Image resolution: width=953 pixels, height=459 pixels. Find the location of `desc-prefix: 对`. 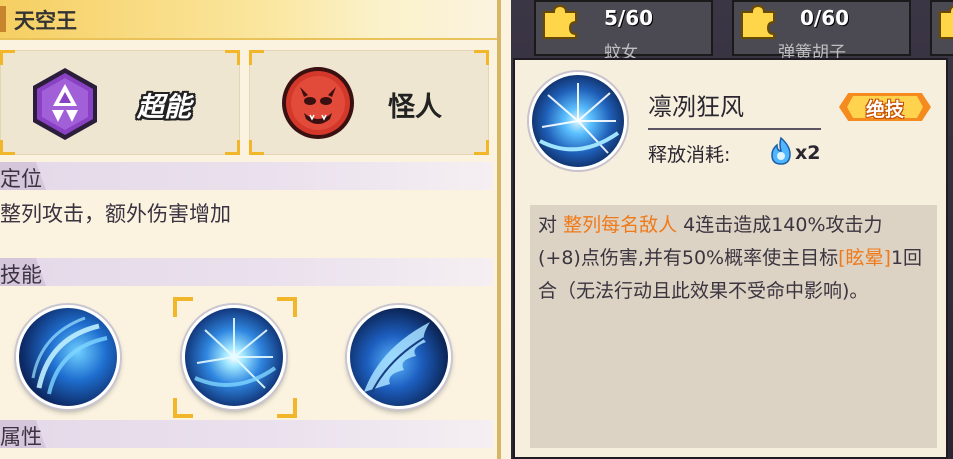

desc-prefix: 对 is located at coordinates (548, 225).